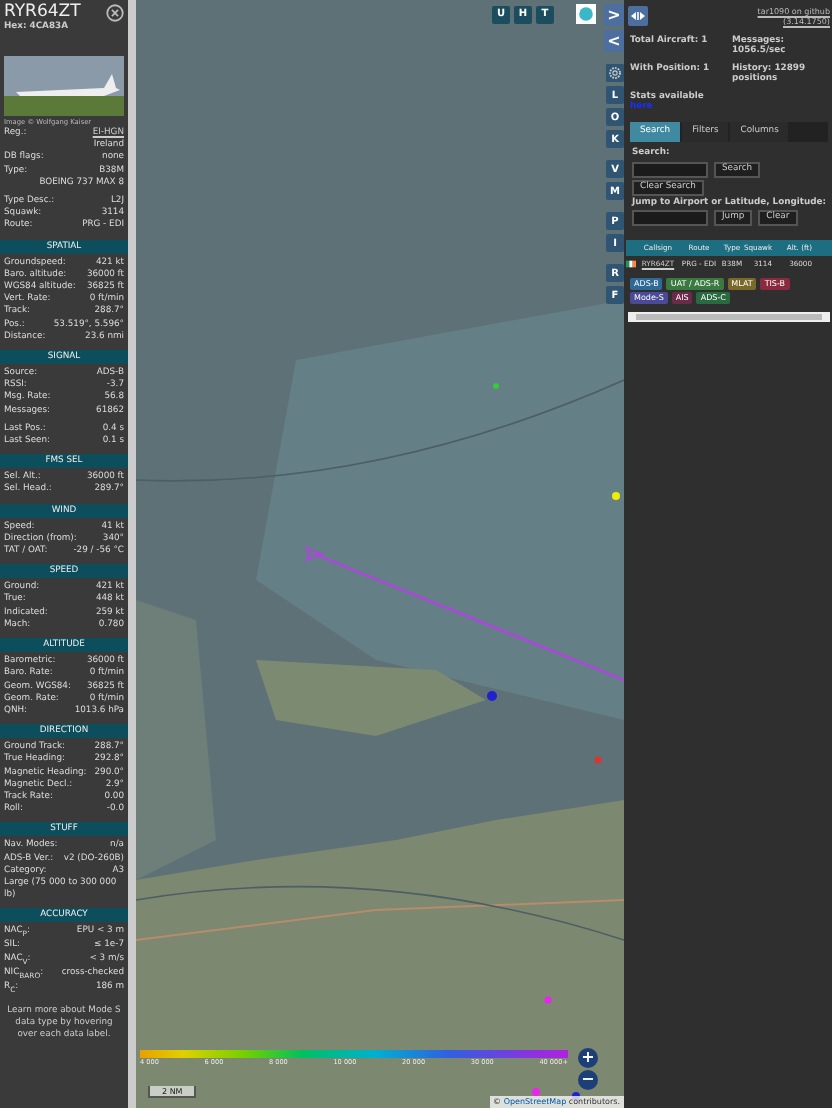 The width and height of the screenshot is (832, 1108). I want to click on layers-icon, so click(586, 14).